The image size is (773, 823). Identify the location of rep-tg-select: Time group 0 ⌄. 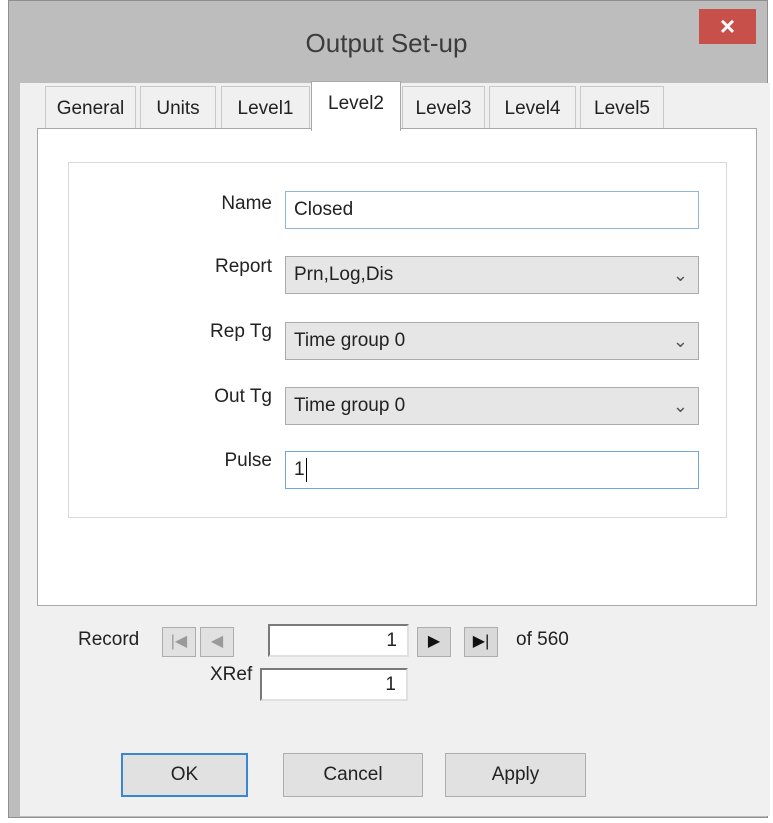
(492, 341).